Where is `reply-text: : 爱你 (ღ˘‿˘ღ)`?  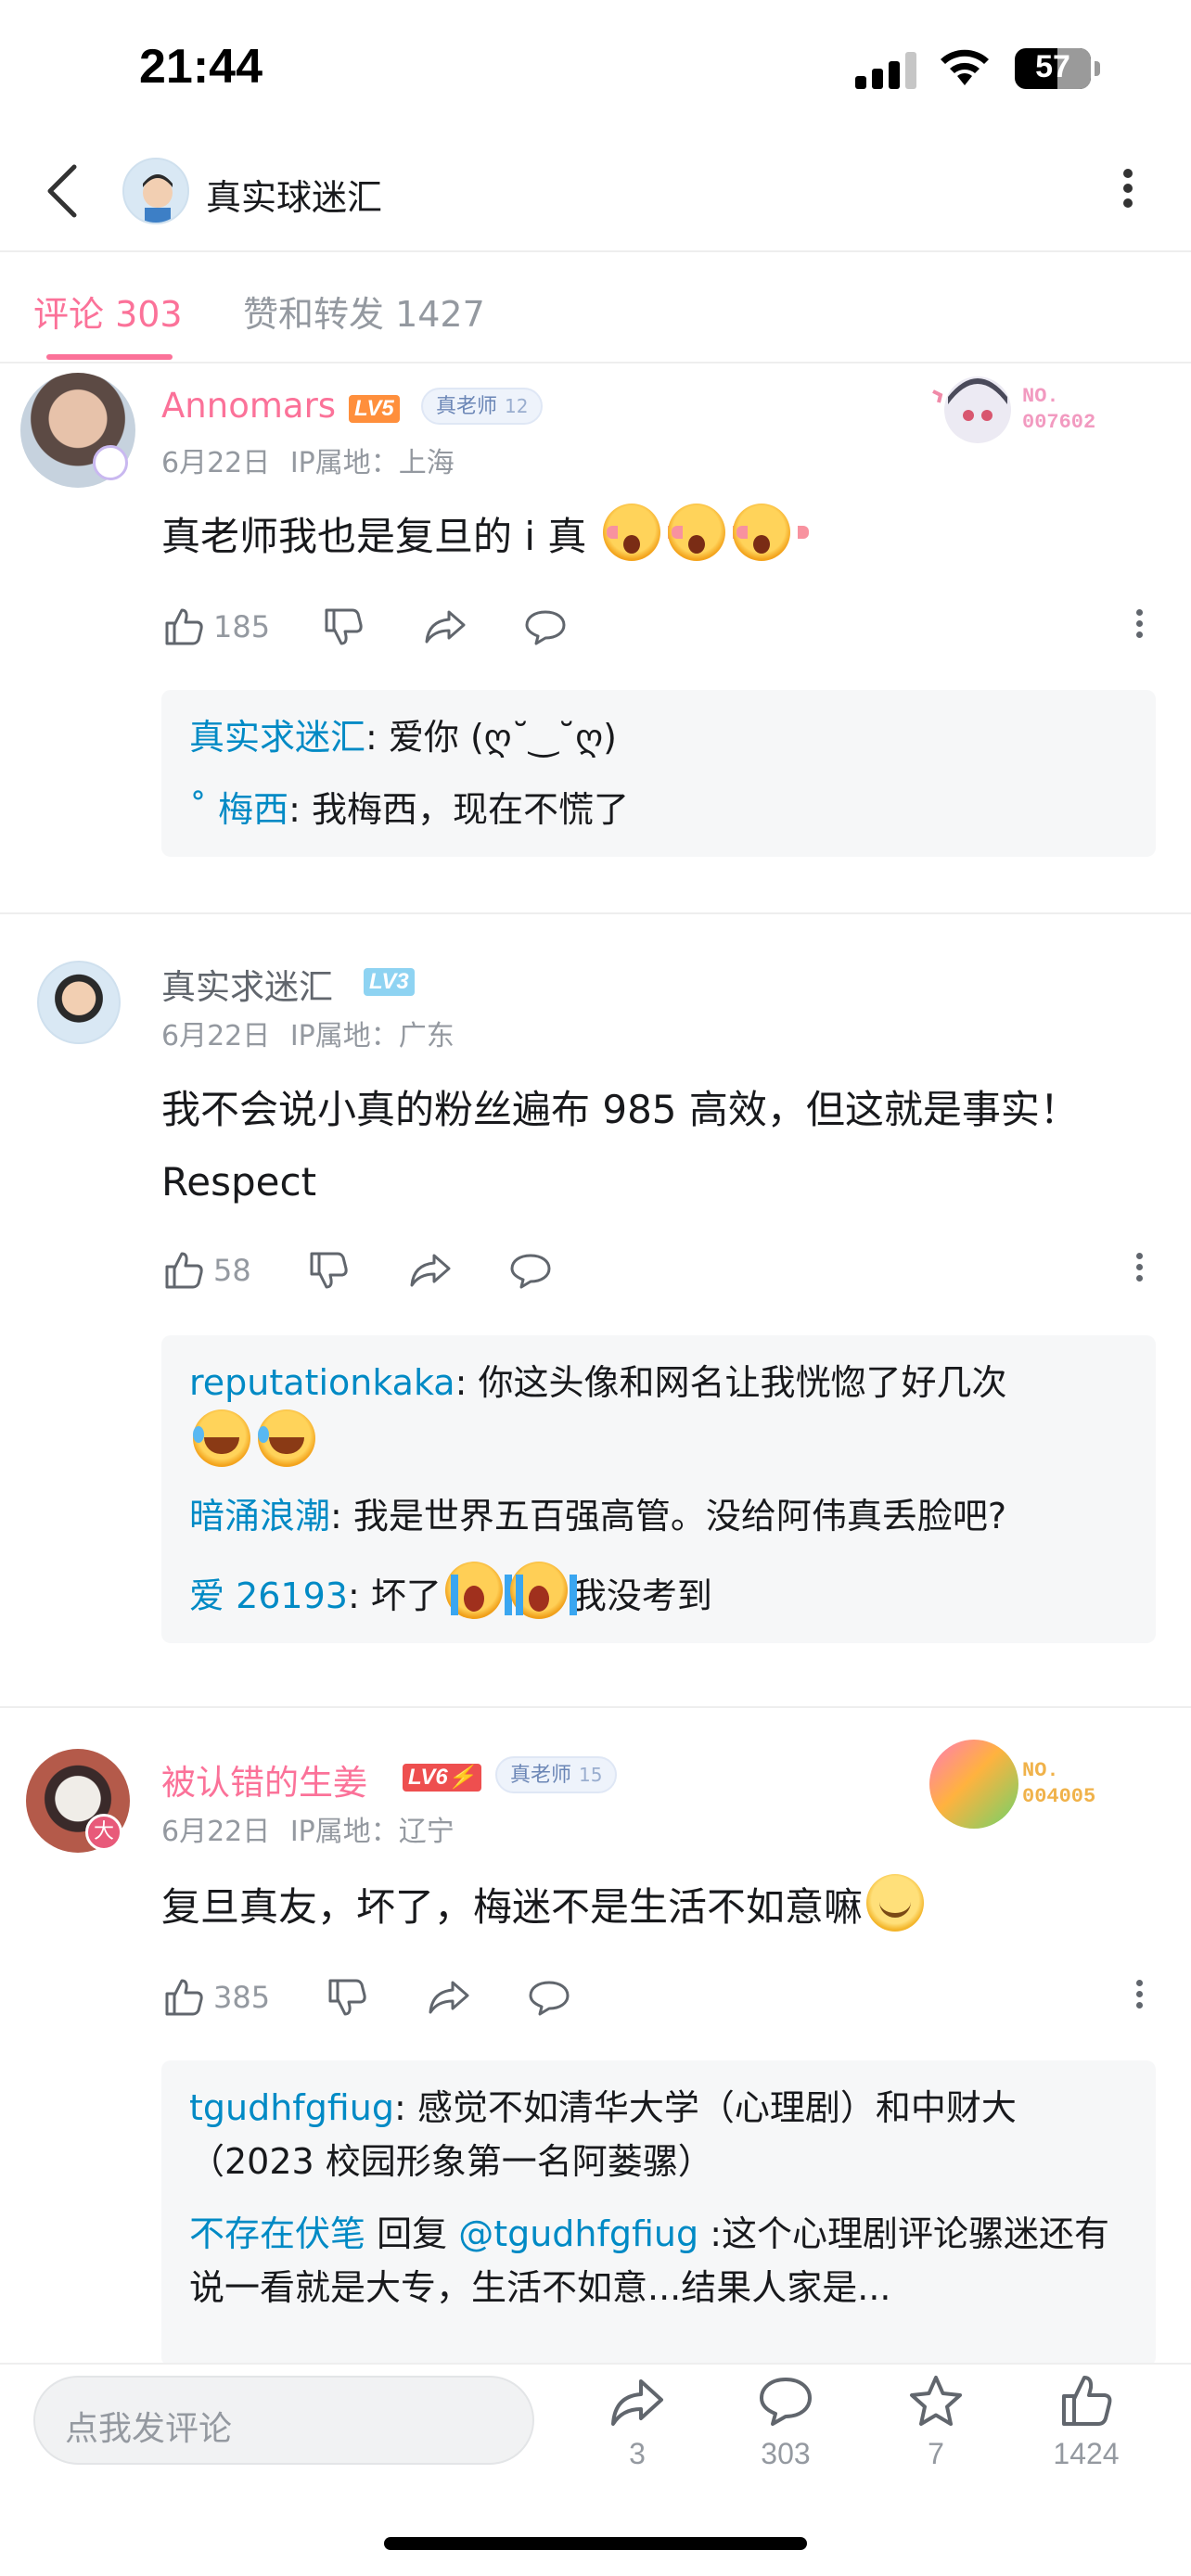
reply-text: : 爱你 (ღ˘‿˘ღ) is located at coordinates (491, 737).